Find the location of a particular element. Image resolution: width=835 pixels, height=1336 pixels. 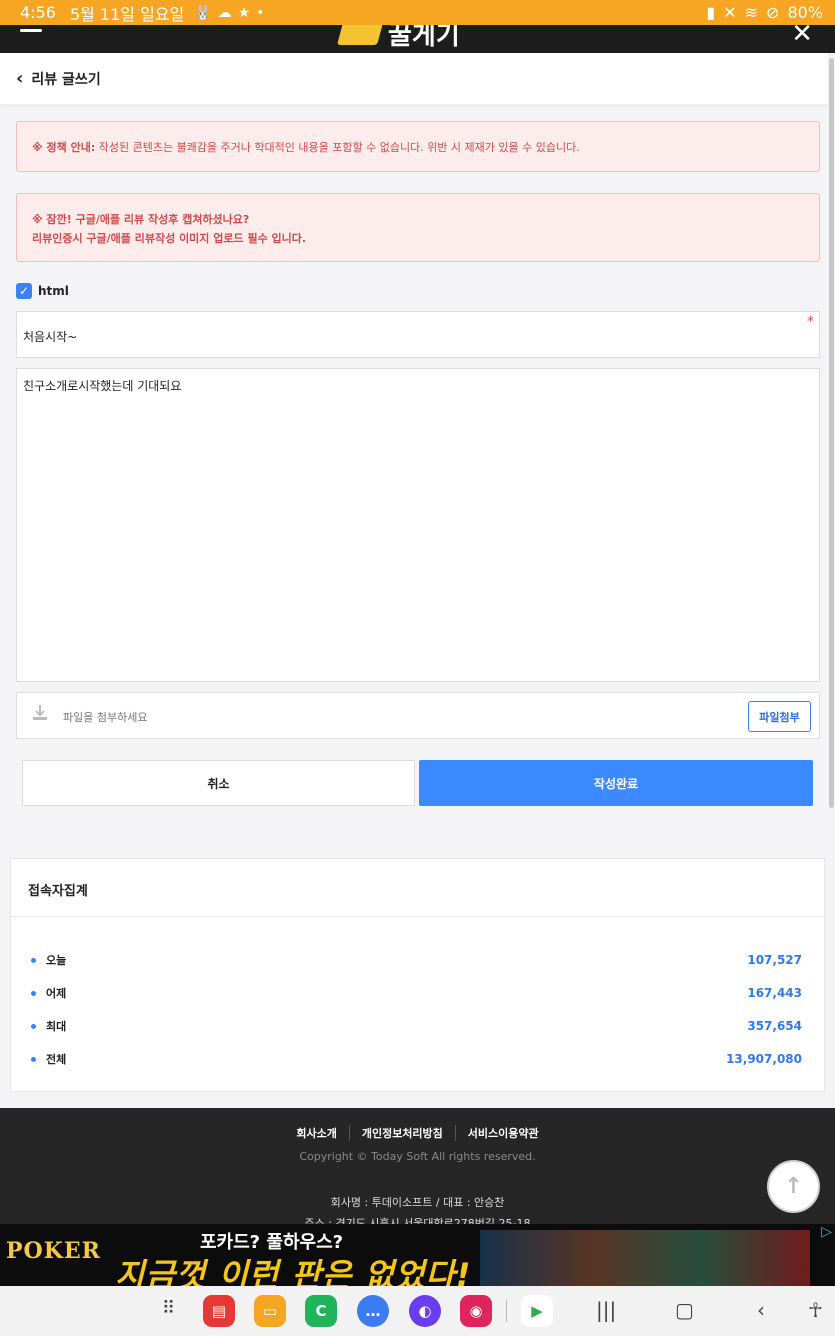

ad-brand: POKER is located at coordinates (53, 1251).